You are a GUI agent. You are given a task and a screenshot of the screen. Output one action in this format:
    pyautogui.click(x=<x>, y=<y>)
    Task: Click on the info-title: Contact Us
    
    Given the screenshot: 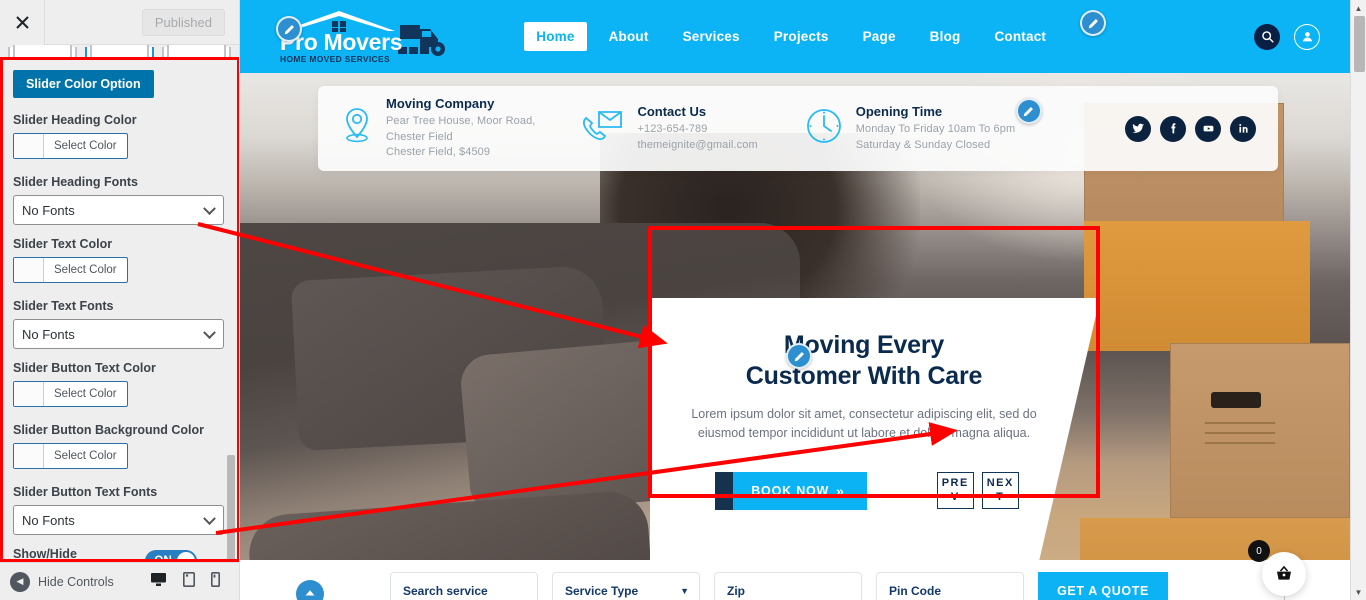 What is the action you would take?
    pyautogui.click(x=672, y=112)
    